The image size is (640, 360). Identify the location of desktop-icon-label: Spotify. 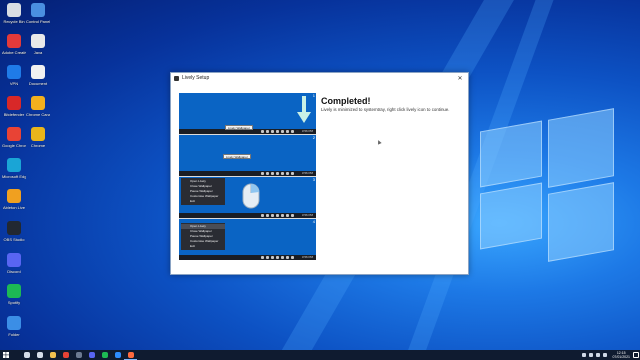
(14, 302).